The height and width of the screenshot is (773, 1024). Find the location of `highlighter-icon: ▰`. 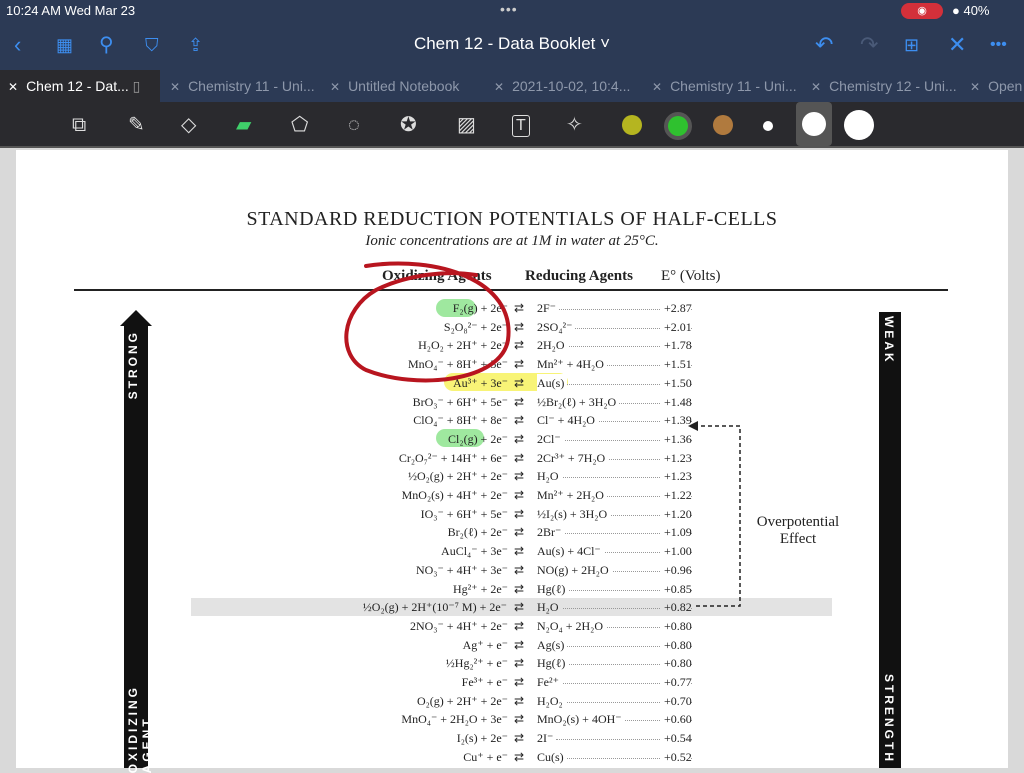

highlighter-icon: ▰ is located at coordinates (243, 125).